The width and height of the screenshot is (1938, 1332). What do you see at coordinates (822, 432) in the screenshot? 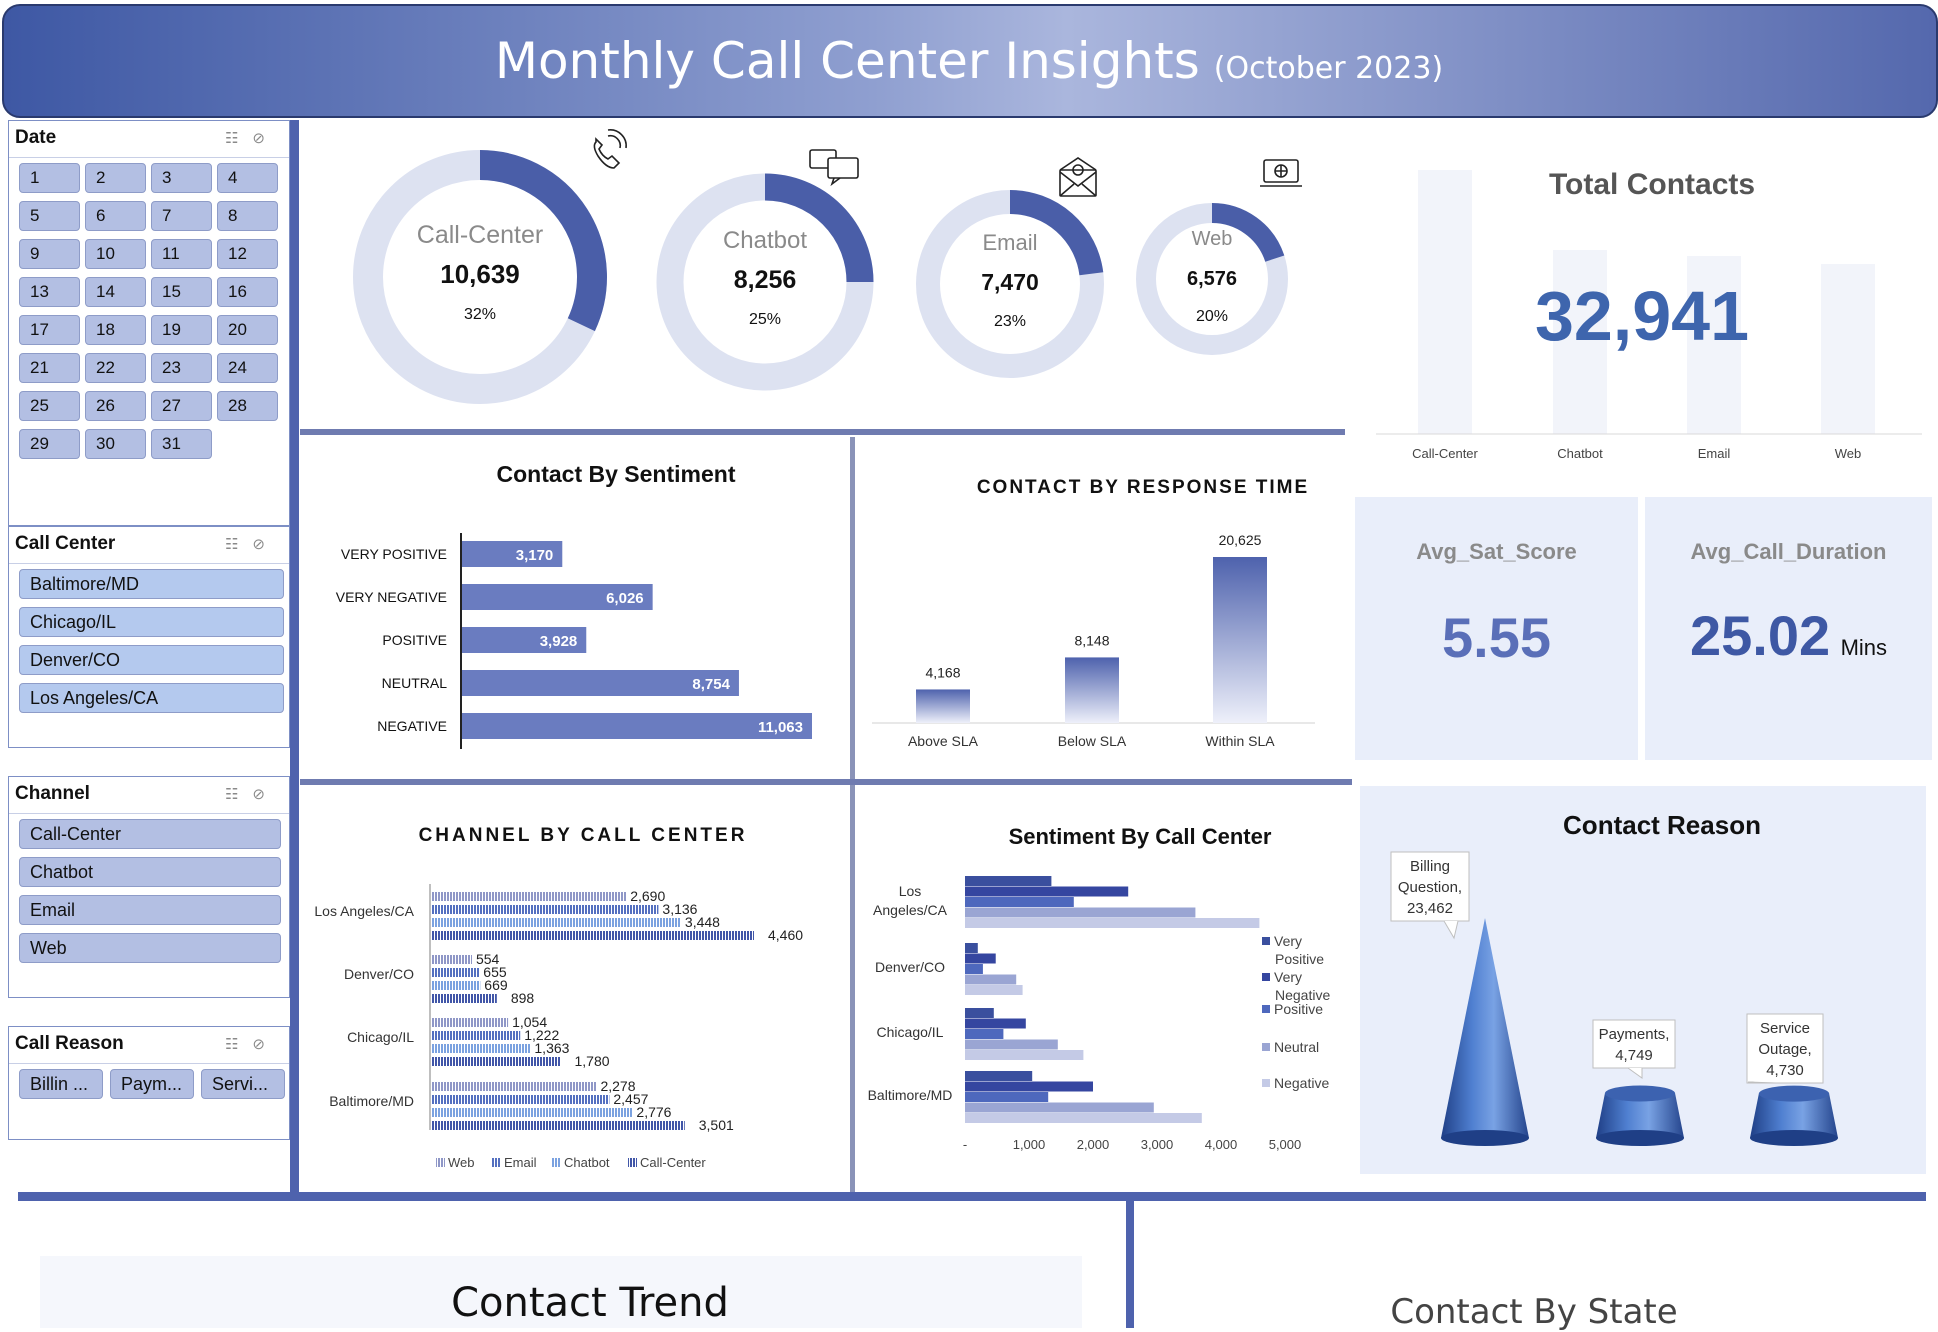
I see `divider-row1` at bounding box center [822, 432].